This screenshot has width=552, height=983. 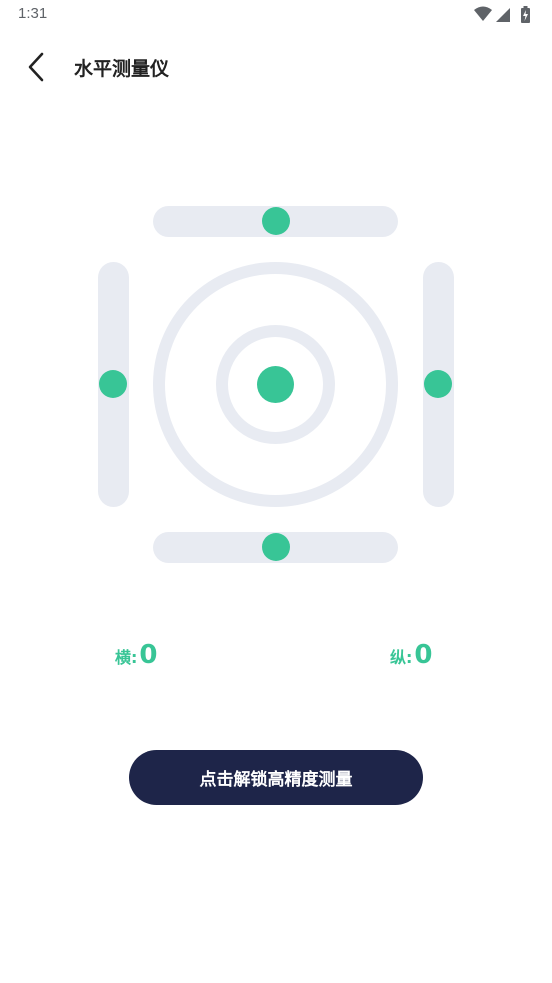 What do you see at coordinates (438, 384) in the screenshot?
I see `right-level-bubble` at bounding box center [438, 384].